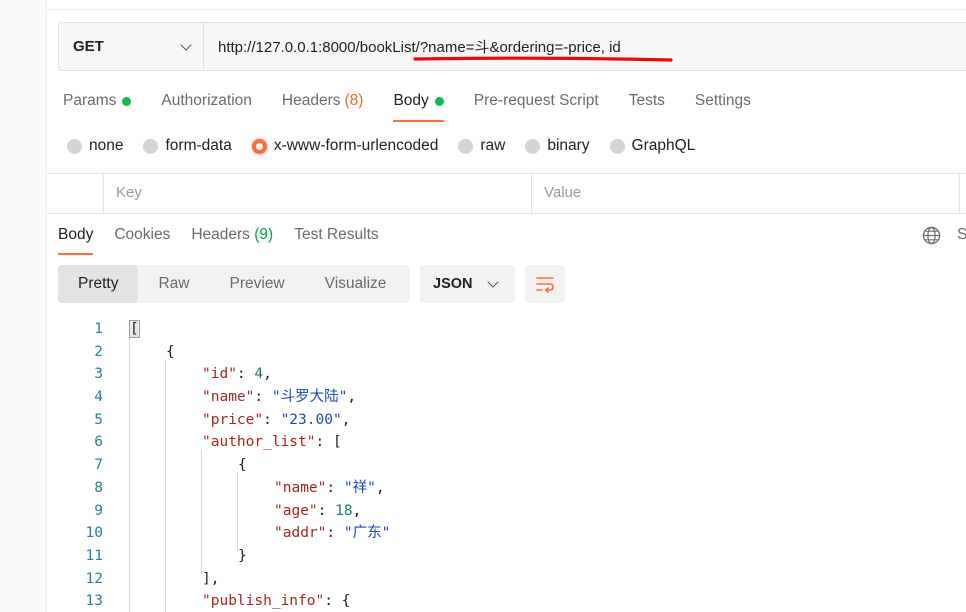 This screenshot has height=612, width=966. I want to click on response-tab-headers: Headers (9), so click(232, 237).